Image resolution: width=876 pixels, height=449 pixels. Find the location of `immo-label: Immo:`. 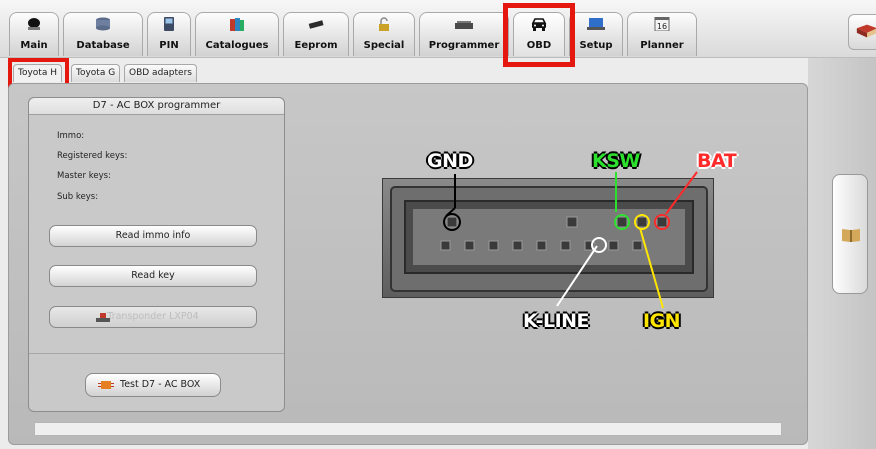

immo-label: Immo: is located at coordinates (71, 136).